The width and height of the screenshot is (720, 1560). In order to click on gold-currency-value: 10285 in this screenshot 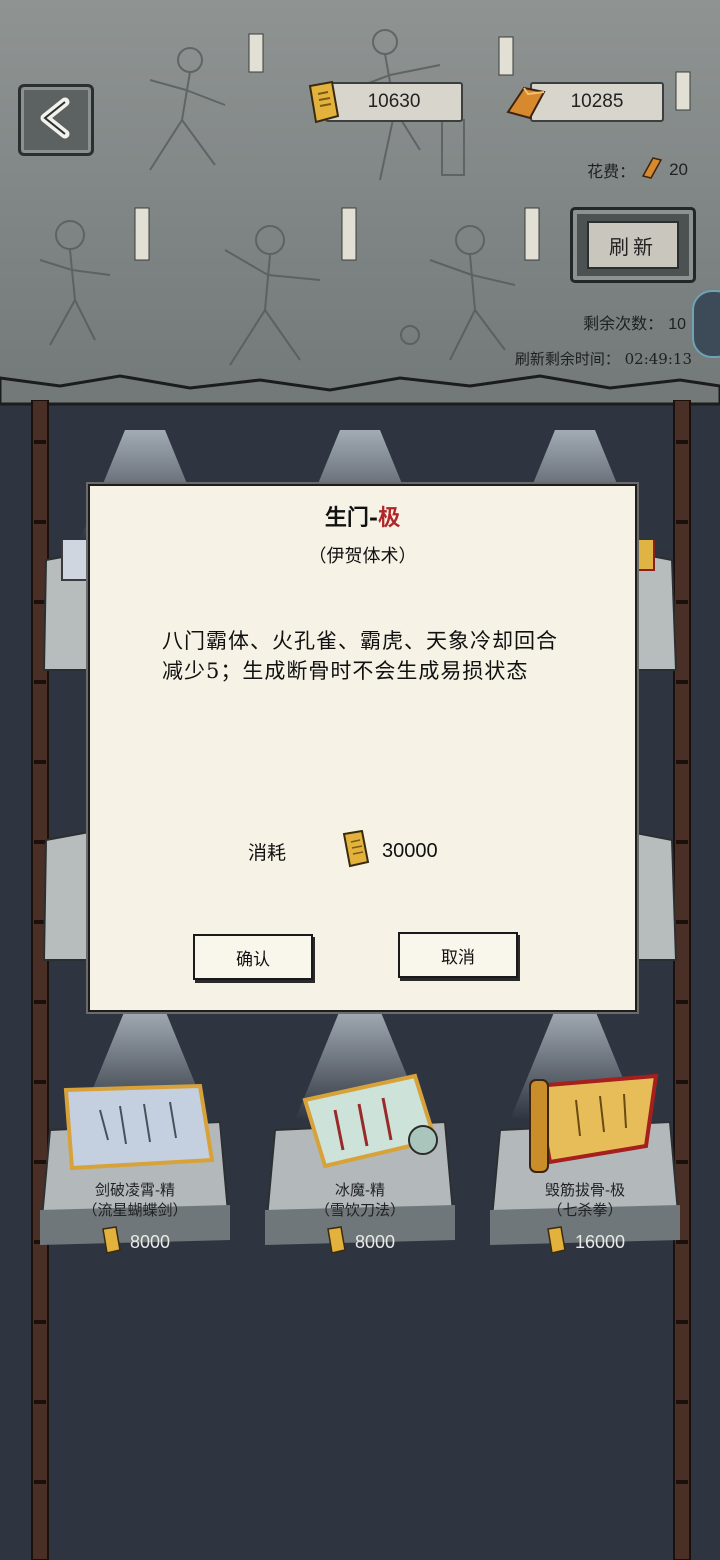, I will do `click(597, 101)`.